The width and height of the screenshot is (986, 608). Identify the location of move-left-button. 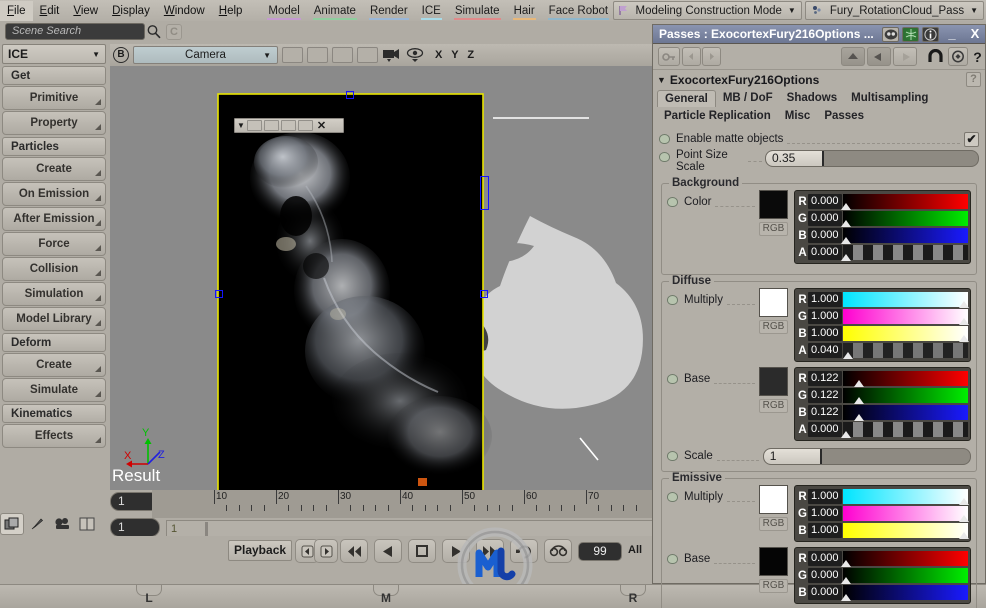
(879, 56).